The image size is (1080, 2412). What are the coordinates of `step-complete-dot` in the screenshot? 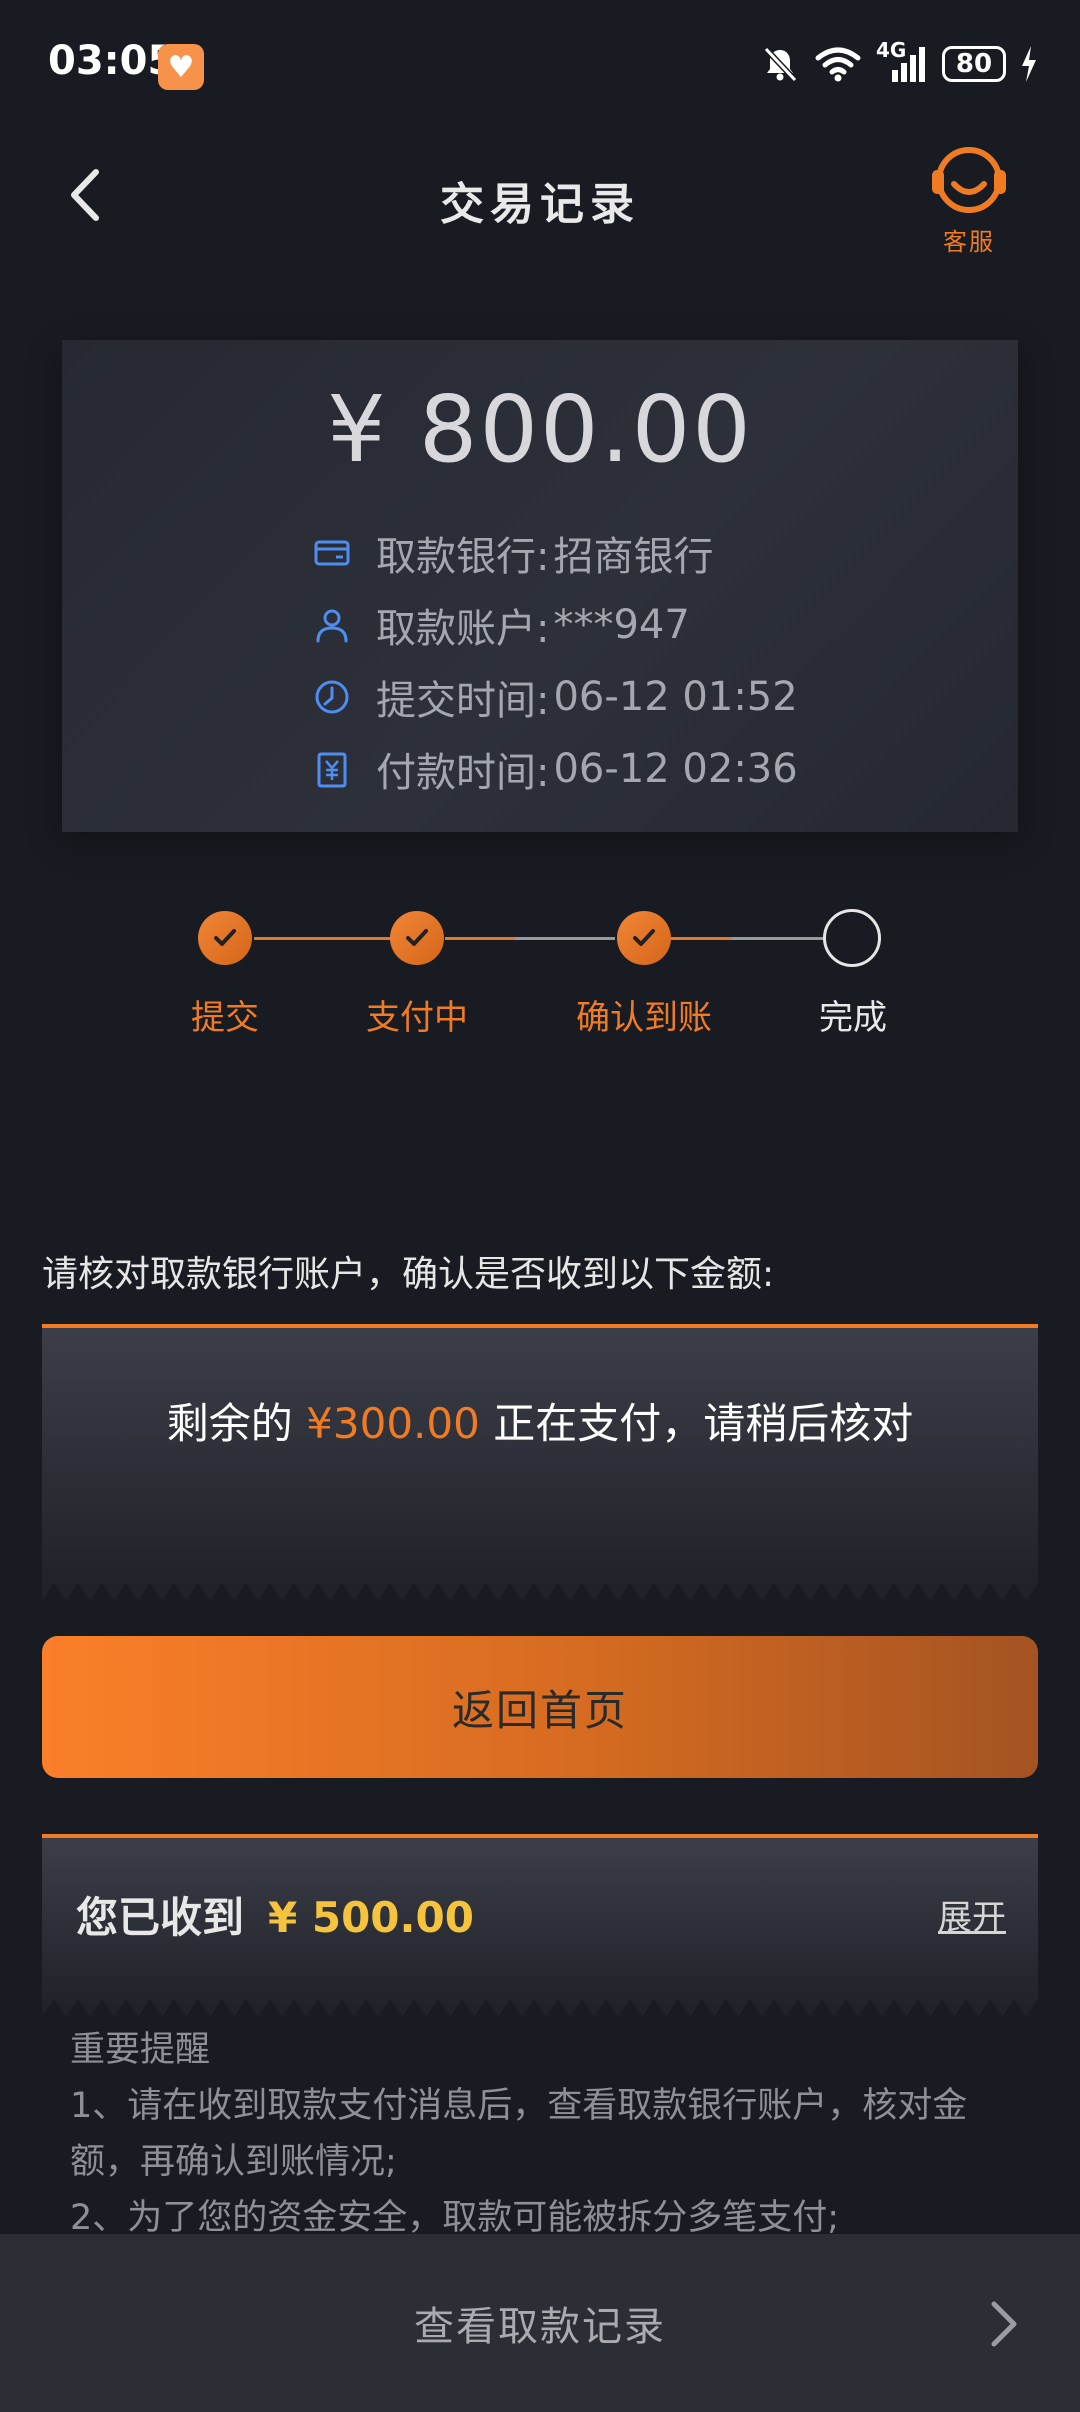 It's located at (852, 938).